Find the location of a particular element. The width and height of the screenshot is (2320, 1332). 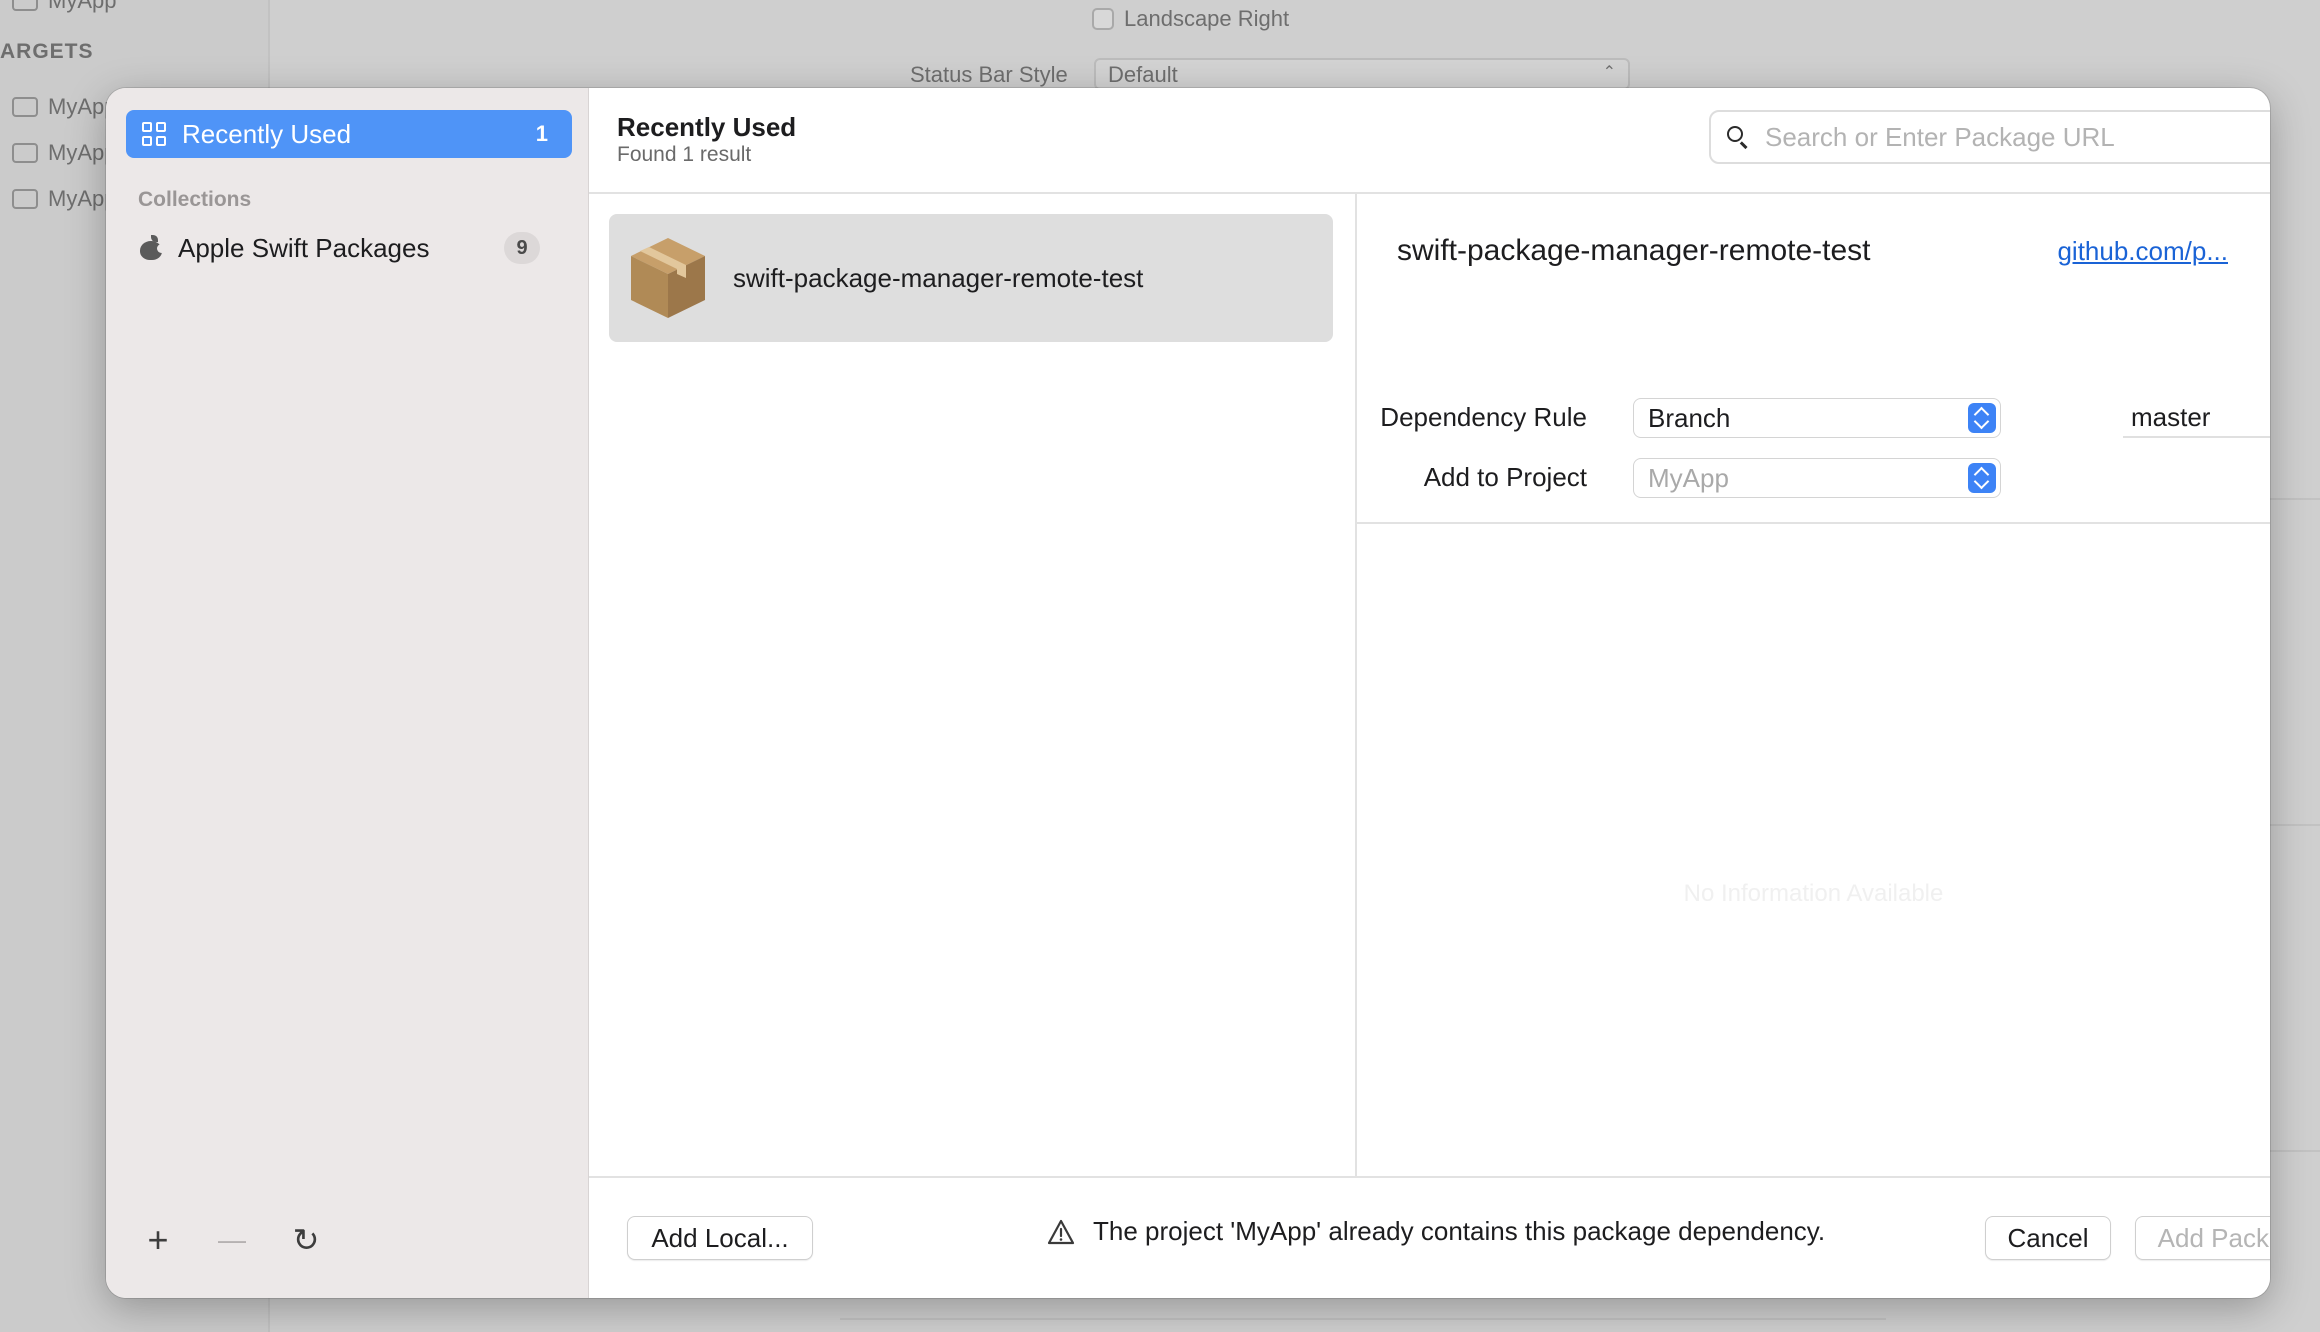

add-collection-button: + is located at coordinates (158, 1239).